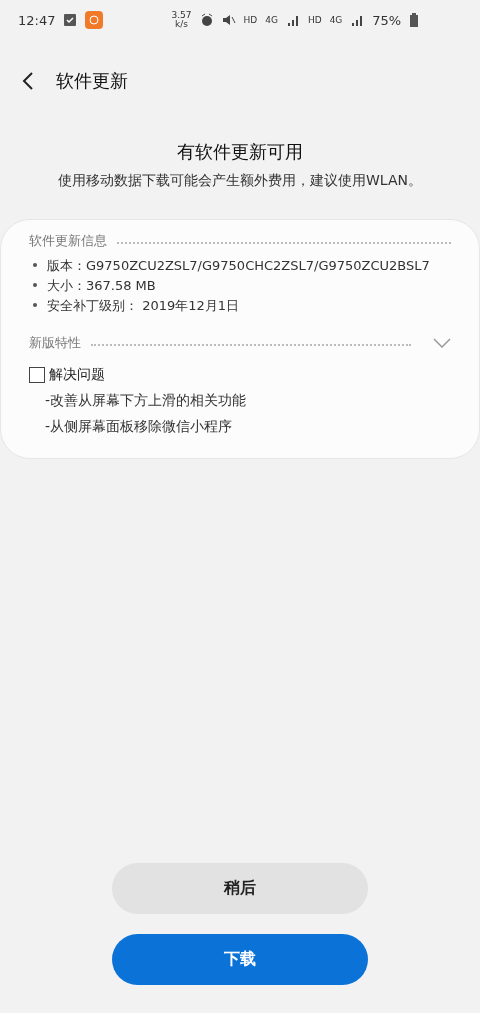  I want to click on feature-line: -改善从屏幕下方上滑的相关功能, so click(146, 401).